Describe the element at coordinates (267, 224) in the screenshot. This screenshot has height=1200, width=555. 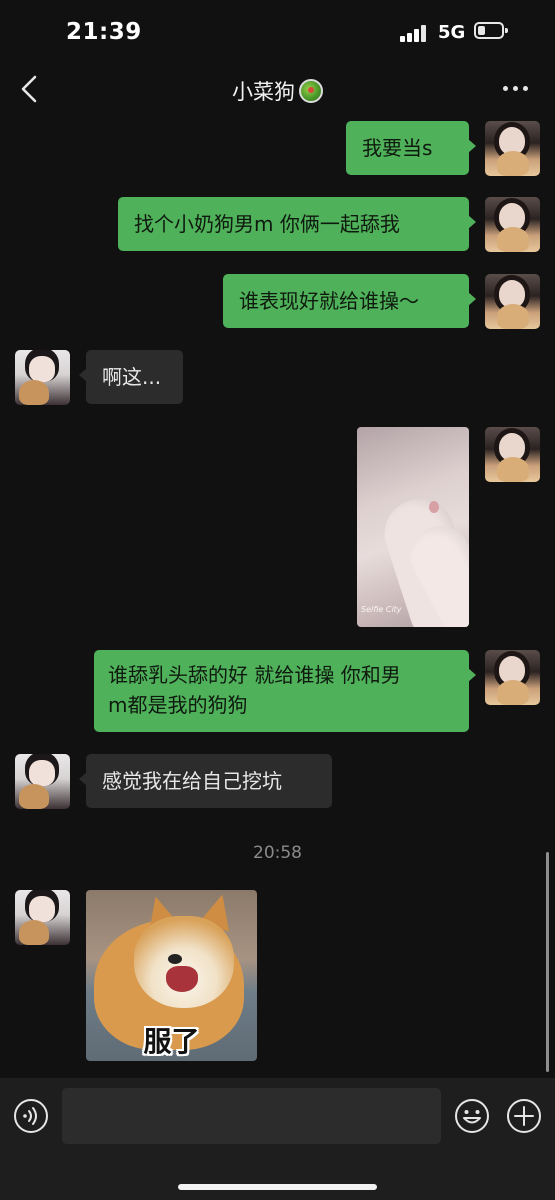
I see `message-text: 找个小奶狗男m 你俩一起舔我` at that location.